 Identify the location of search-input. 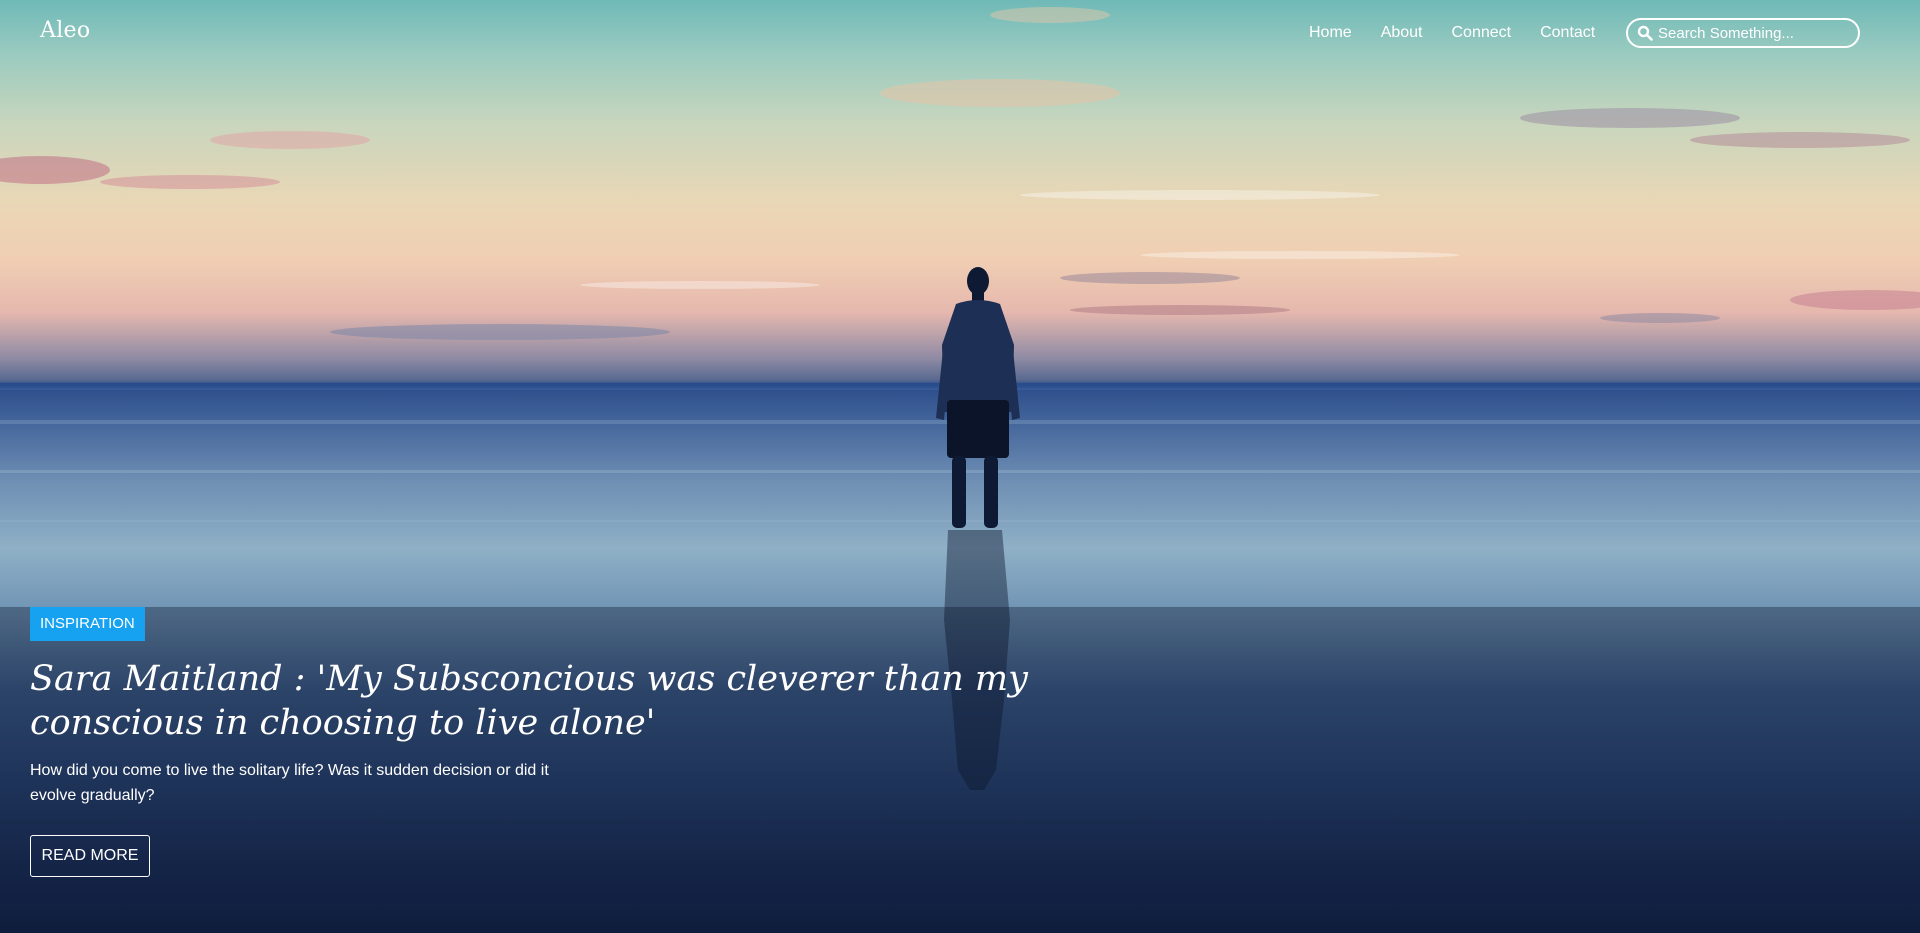
(1753, 33).